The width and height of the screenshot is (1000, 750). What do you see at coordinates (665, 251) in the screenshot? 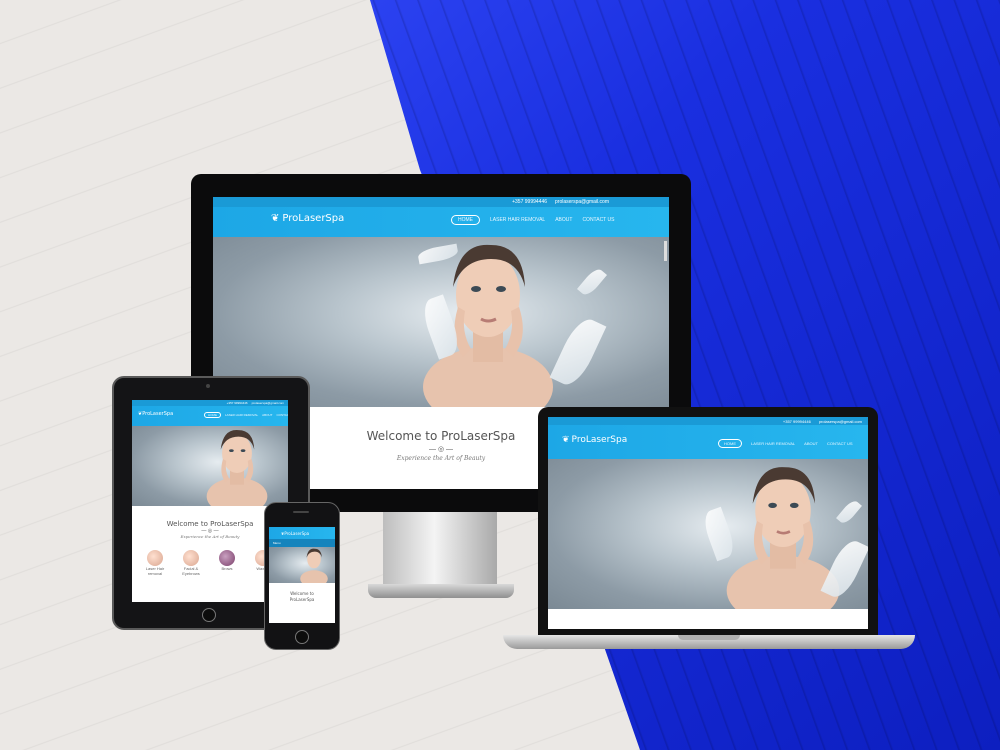
I see `scrollbar` at bounding box center [665, 251].